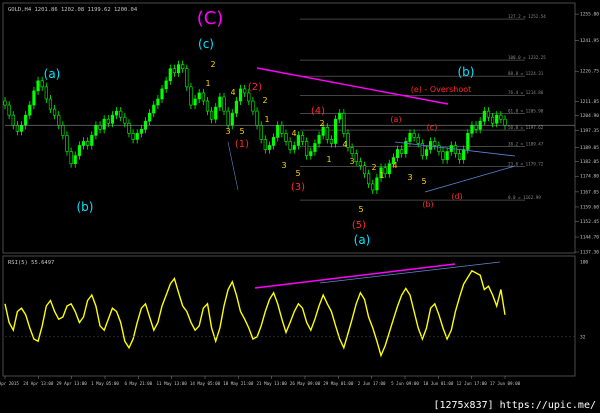 The width and height of the screenshot is (600, 413). I want to click on minute-wave-label: 4, so click(293, 133).